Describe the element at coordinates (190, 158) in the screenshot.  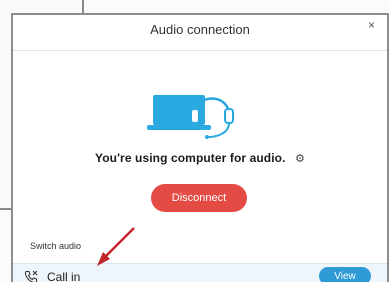
I see `audio-status-text: You're using computer for audio.` at that location.